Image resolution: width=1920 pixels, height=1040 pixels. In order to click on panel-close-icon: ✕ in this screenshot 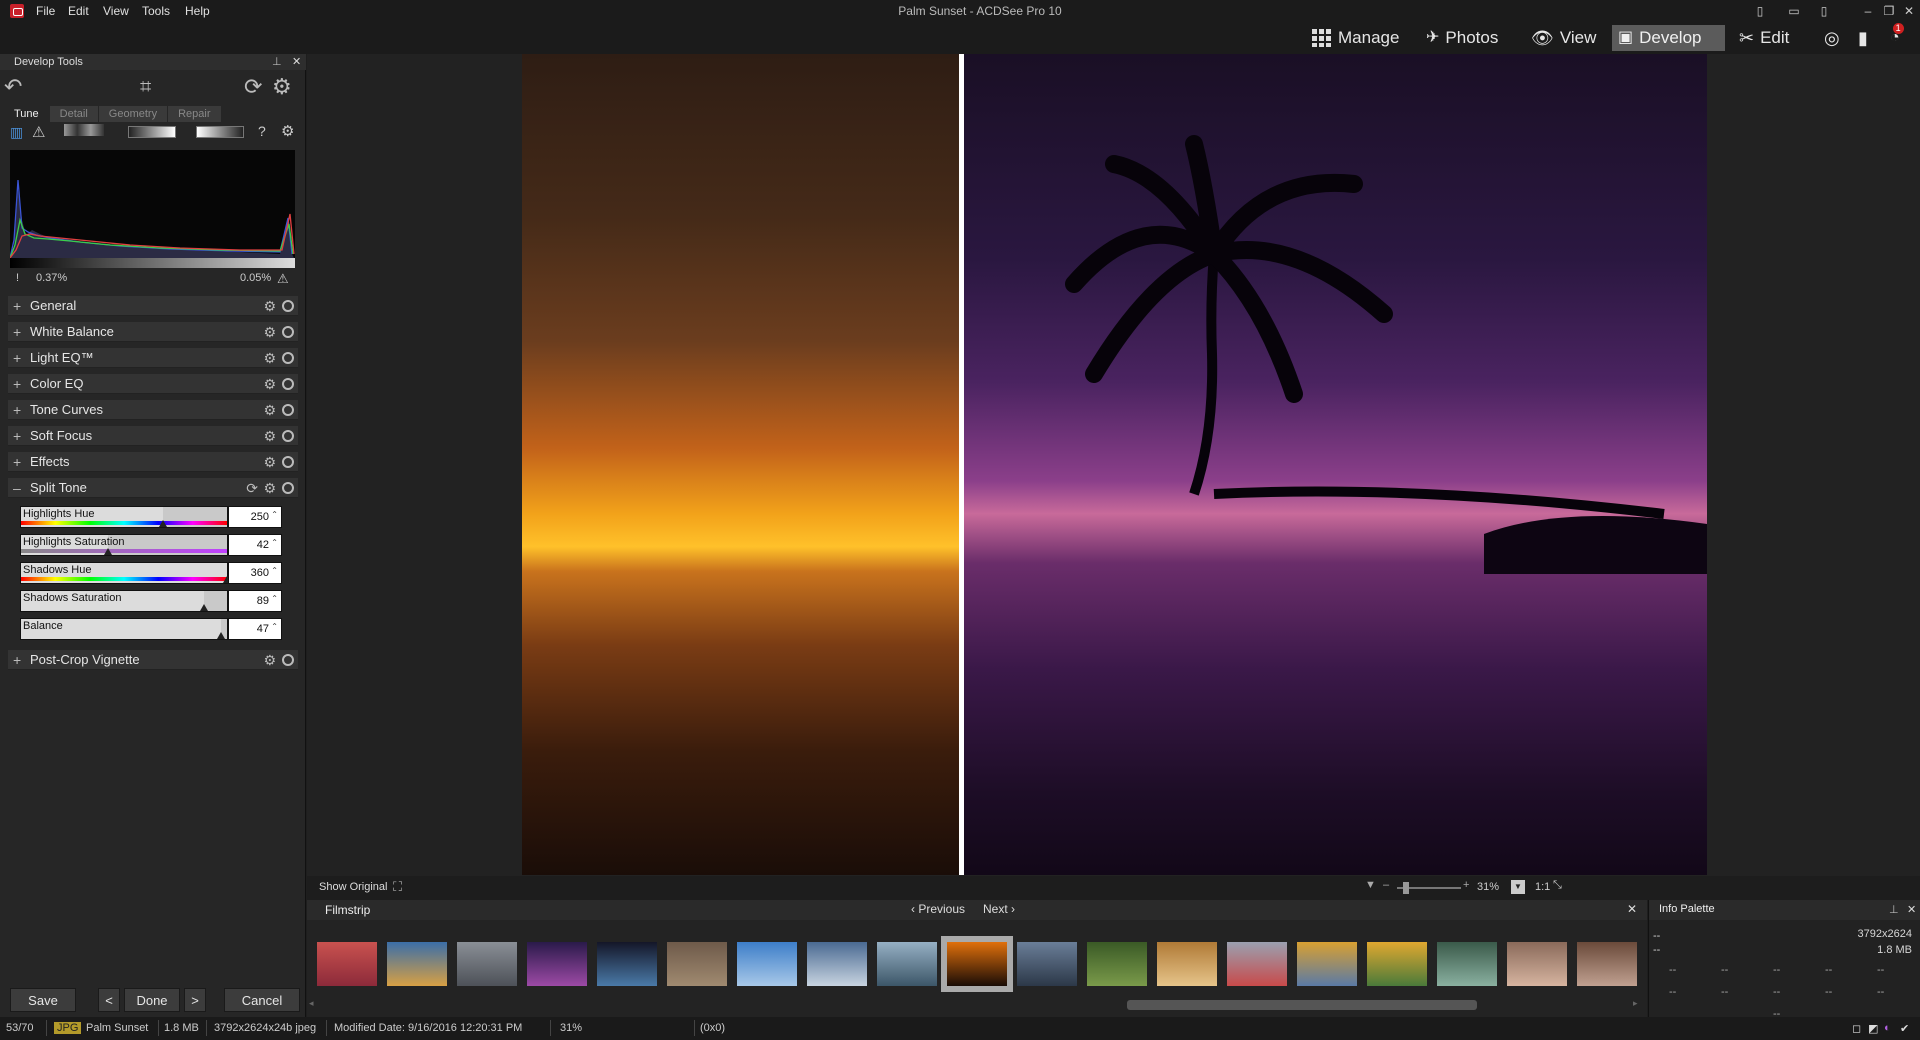, I will do `click(296, 62)`.